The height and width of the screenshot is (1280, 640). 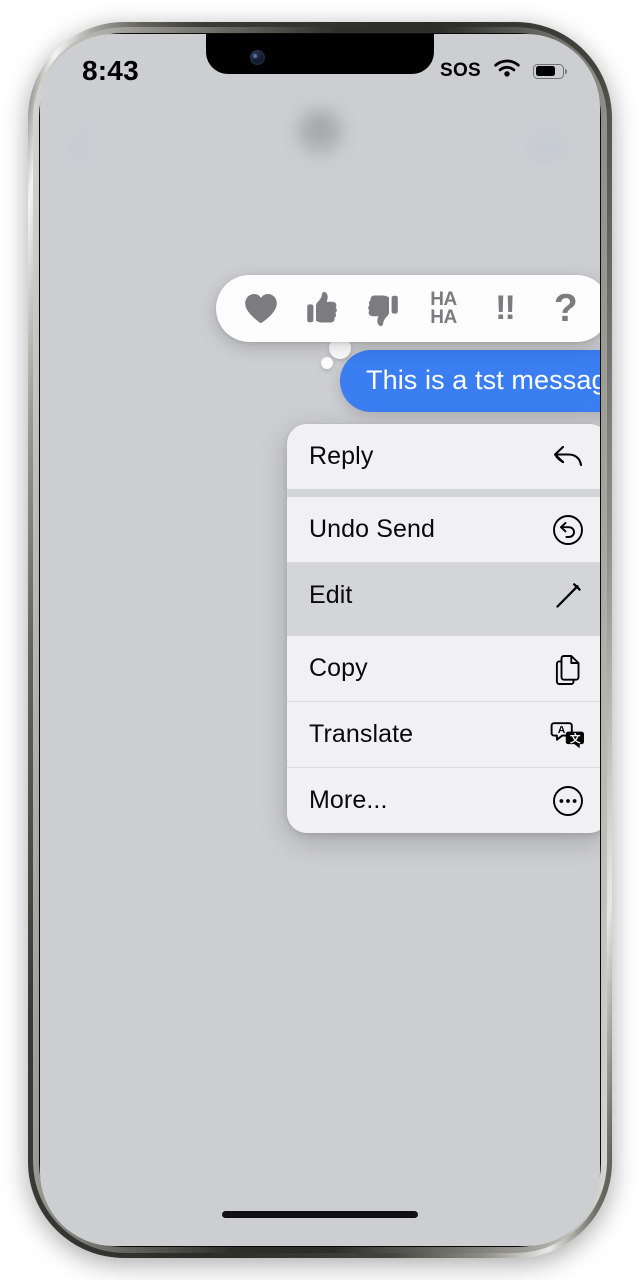 What do you see at coordinates (568, 669) in the screenshot?
I see `copy-documents-icon` at bounding box center [568, 669].